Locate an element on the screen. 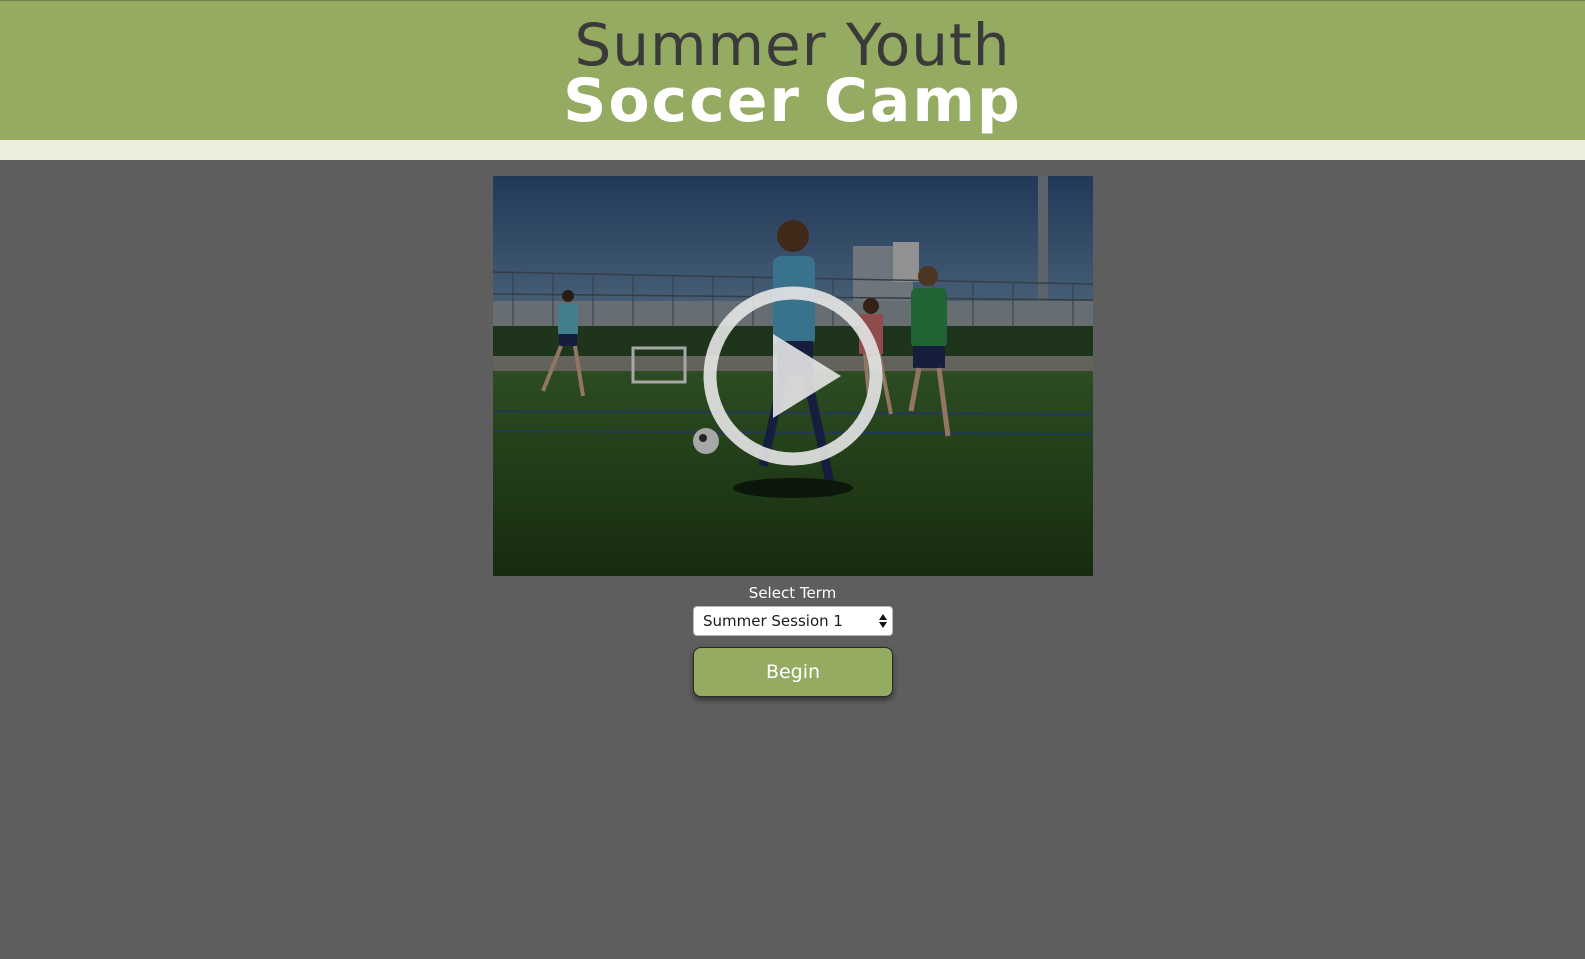 This screenshot has width=1585, height=959. title-soccer-camp: Soccer Camp is located at coordinates (792, 101).